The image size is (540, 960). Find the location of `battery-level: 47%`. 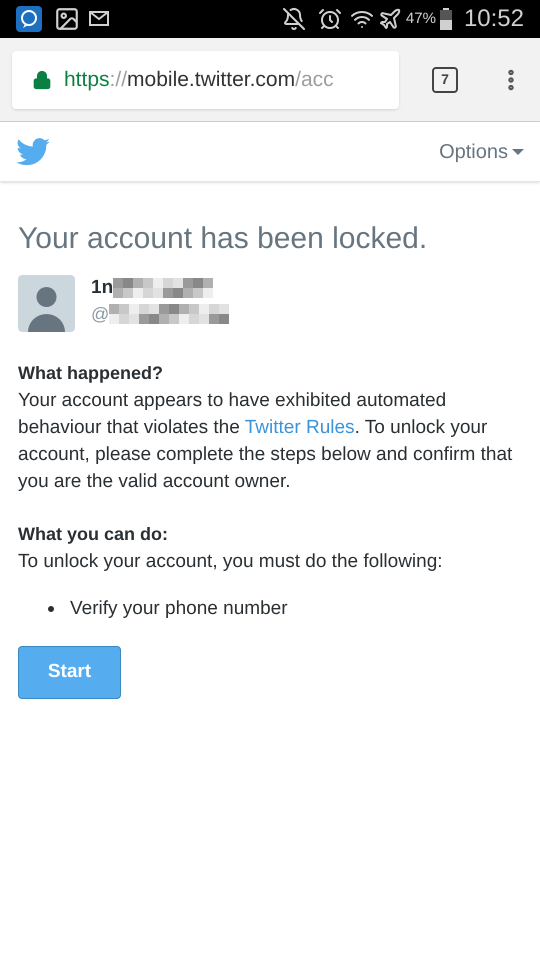

battery-level: 47% is located at coordinates (421, 18).